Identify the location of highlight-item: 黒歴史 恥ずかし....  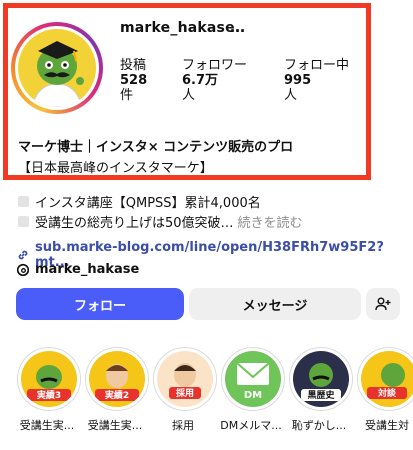
(319, 390).